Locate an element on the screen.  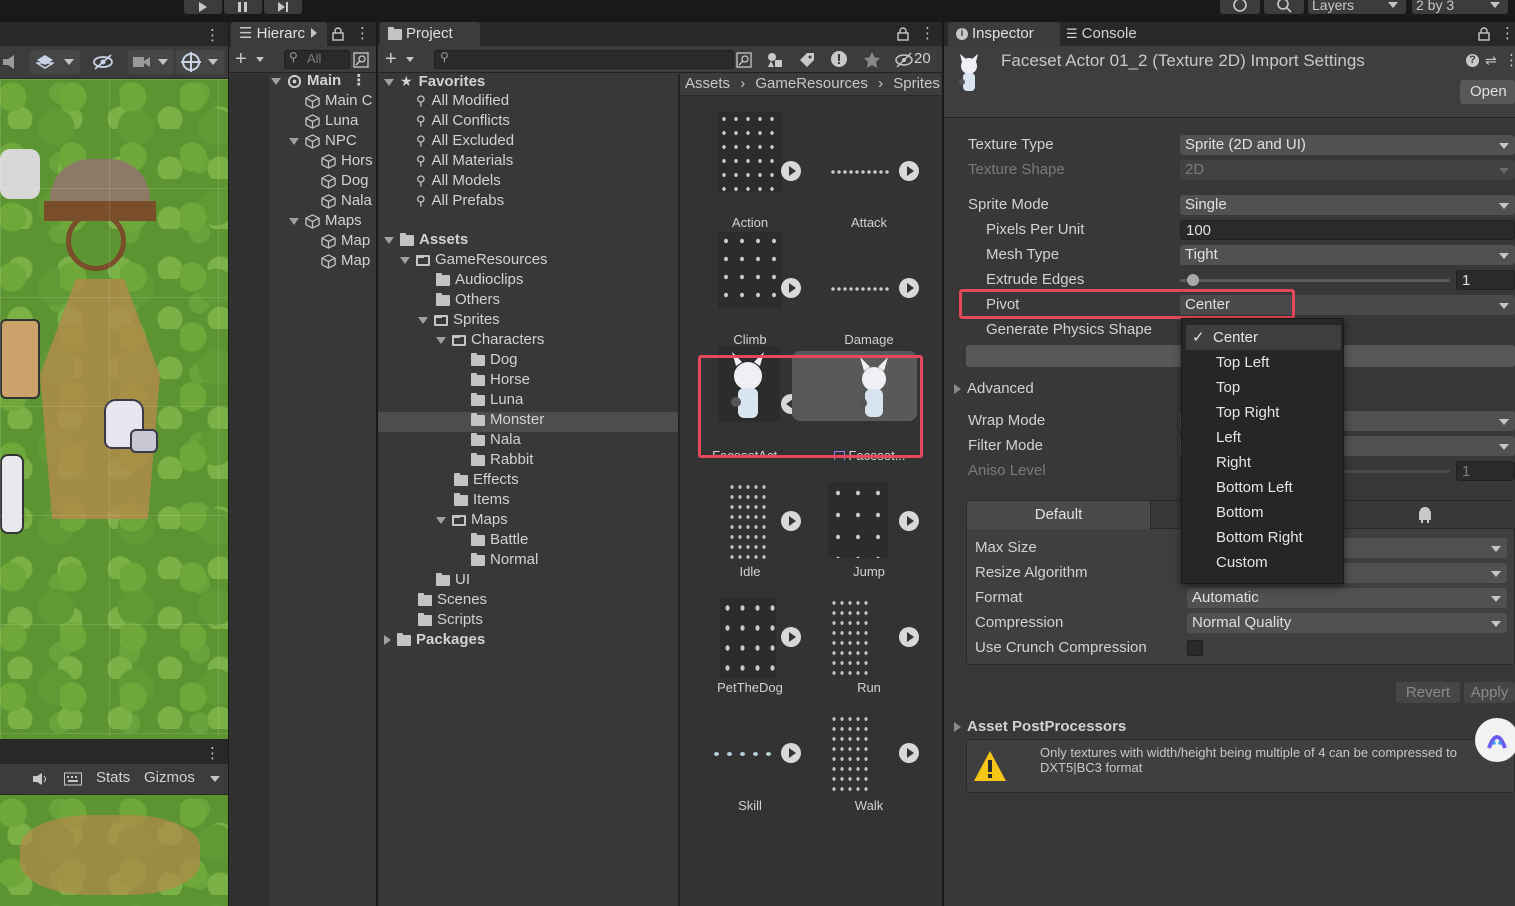
tree-item-ui: UI is located at coordinates (453, 580).